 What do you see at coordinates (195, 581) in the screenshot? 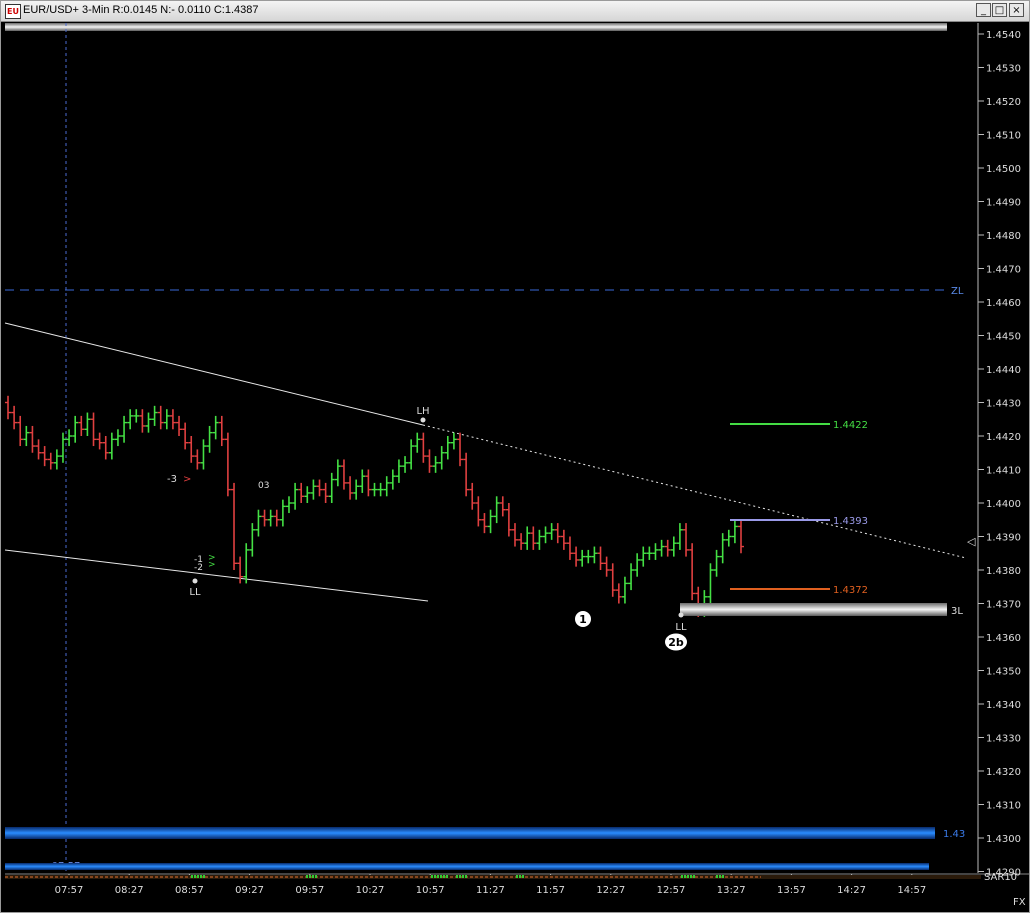
I see `ll-pivot-dot-first` at bounding box center [195, 581].